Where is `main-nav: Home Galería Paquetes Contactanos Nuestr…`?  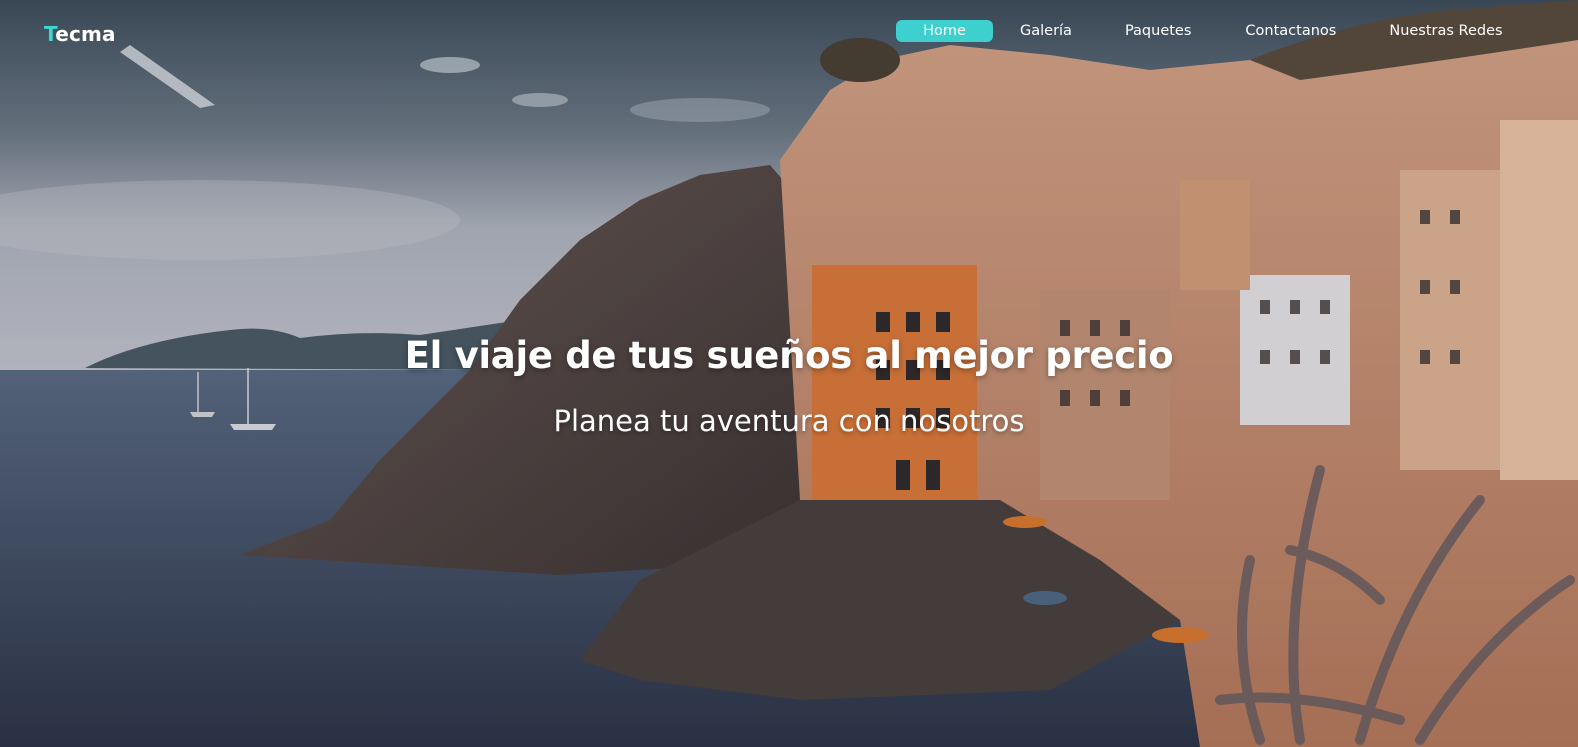
main-nav: Home Galería Paquetes Contactanos Nuestr… is located at coordinates (1199, 31).